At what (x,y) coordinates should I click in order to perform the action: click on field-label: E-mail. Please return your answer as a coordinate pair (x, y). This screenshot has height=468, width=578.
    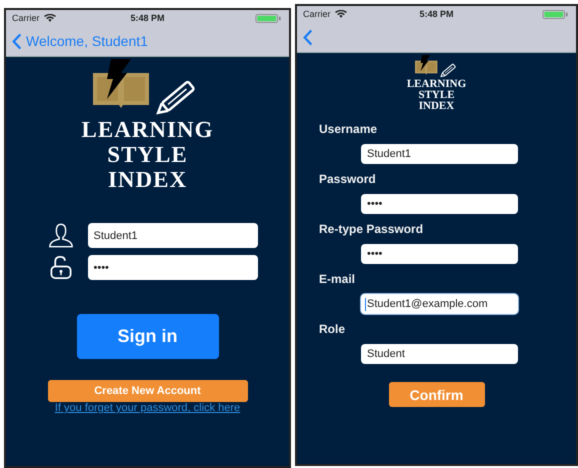
    Looking at the image, I should click on (337, 279).